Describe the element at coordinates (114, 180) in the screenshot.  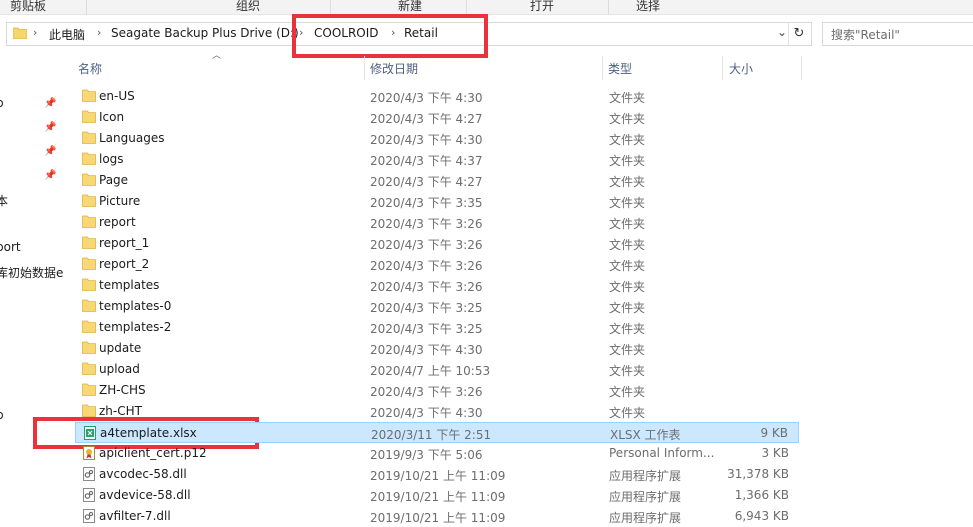
I see `file-name: Page` at that location.